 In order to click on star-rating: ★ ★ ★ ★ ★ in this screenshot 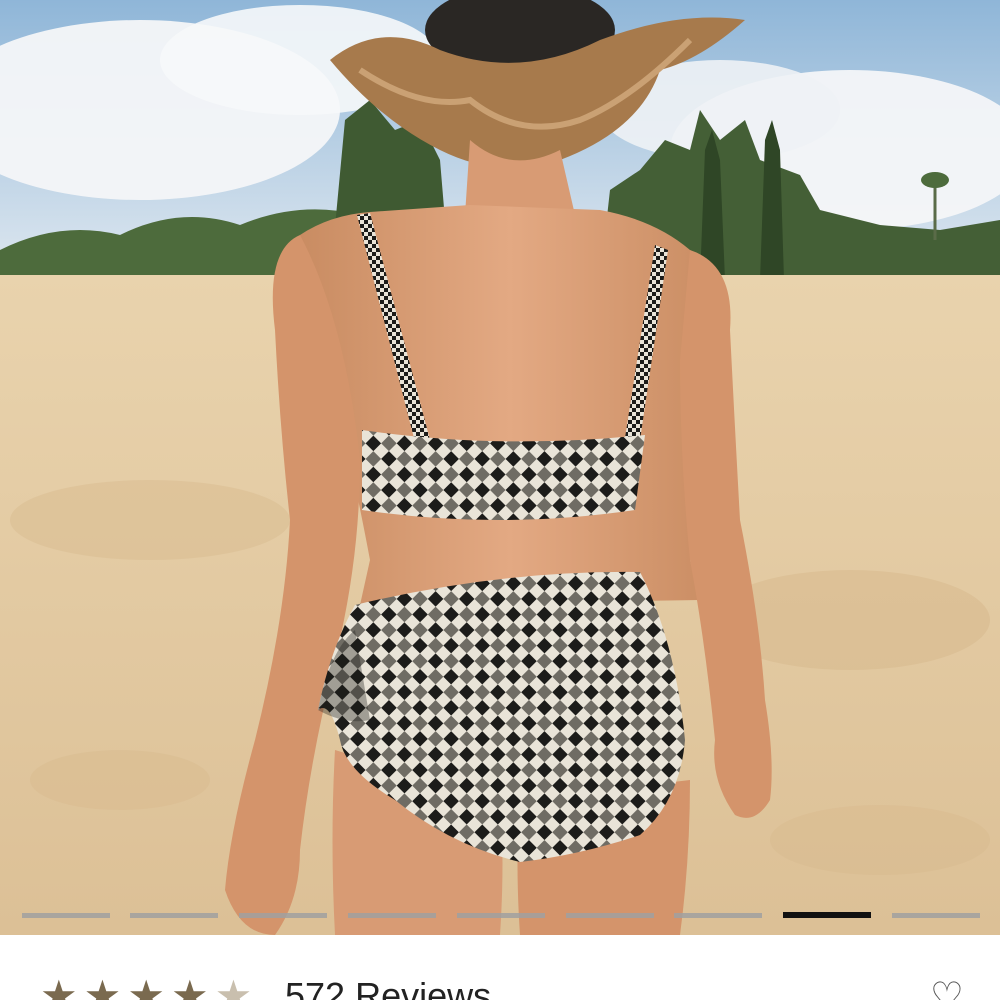, I will do `click(146, 987)`.